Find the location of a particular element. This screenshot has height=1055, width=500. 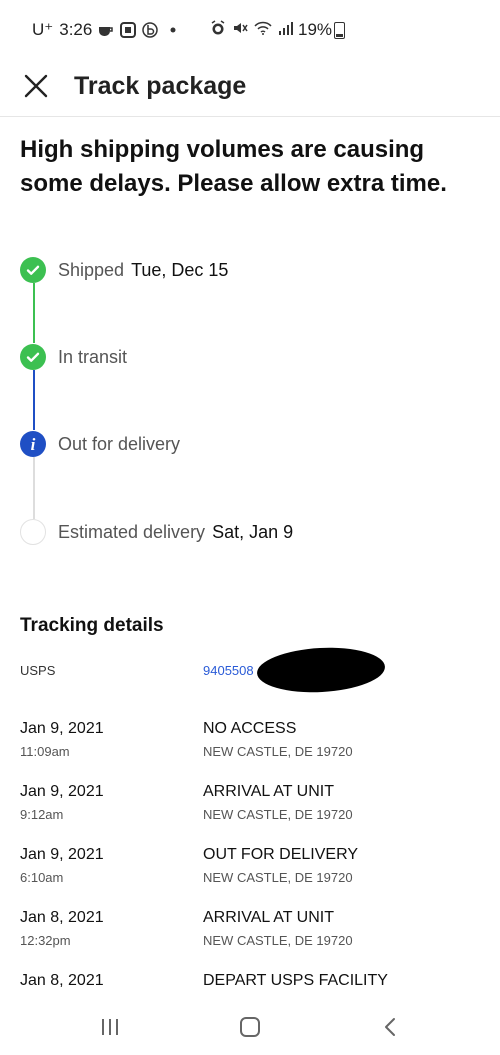

signal-icon is located at coordinates (286, 28).